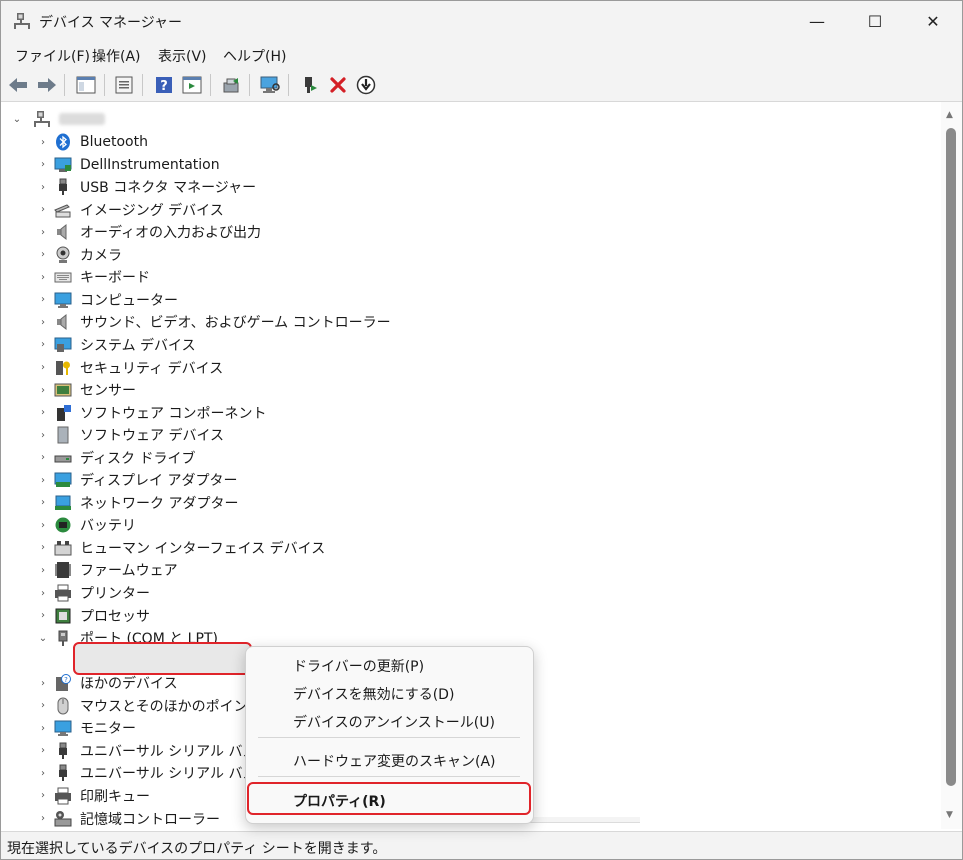  Describe the element at coordinates (63, 503) in the screenshot. I see `network-adapter-icon` at that location.